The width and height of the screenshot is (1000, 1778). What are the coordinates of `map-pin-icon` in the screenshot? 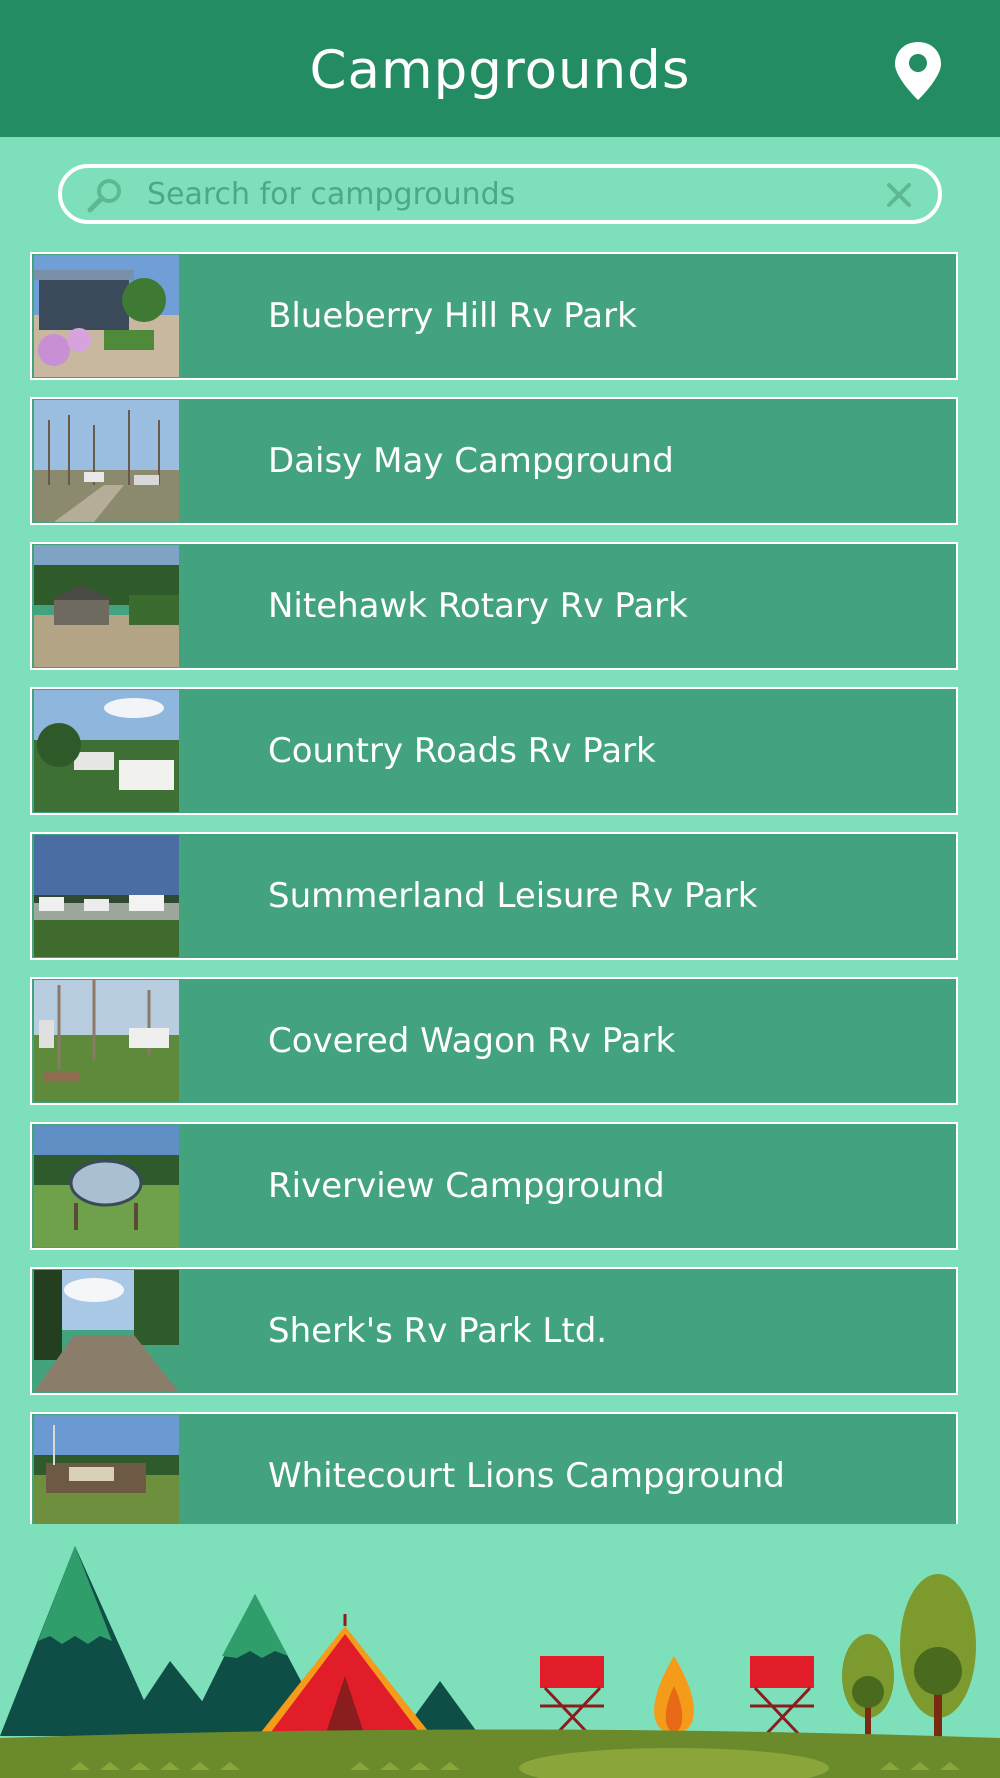 It's located at (918, 71).